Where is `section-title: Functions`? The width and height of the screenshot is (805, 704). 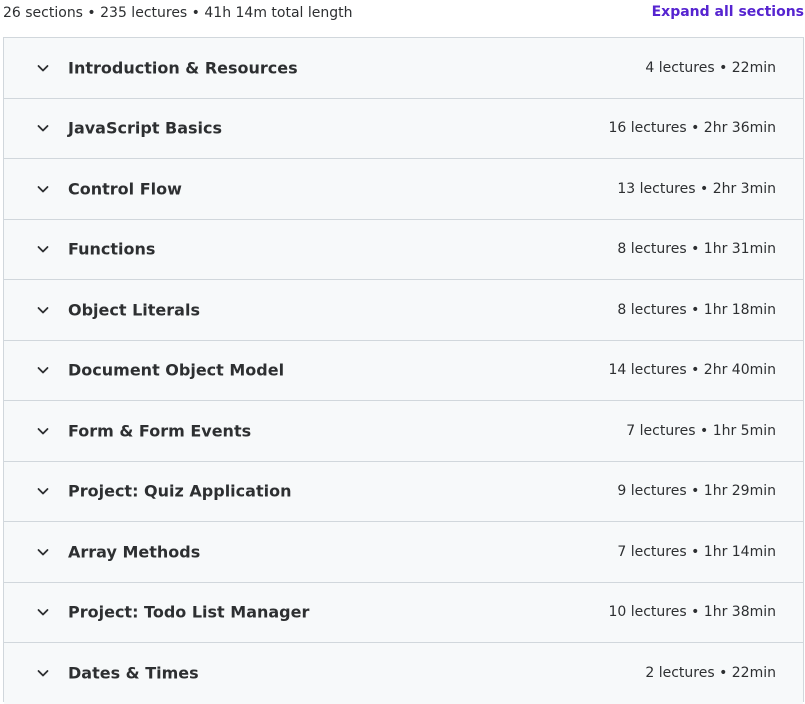
section-title: Functions is located at coordinates (112, 249).